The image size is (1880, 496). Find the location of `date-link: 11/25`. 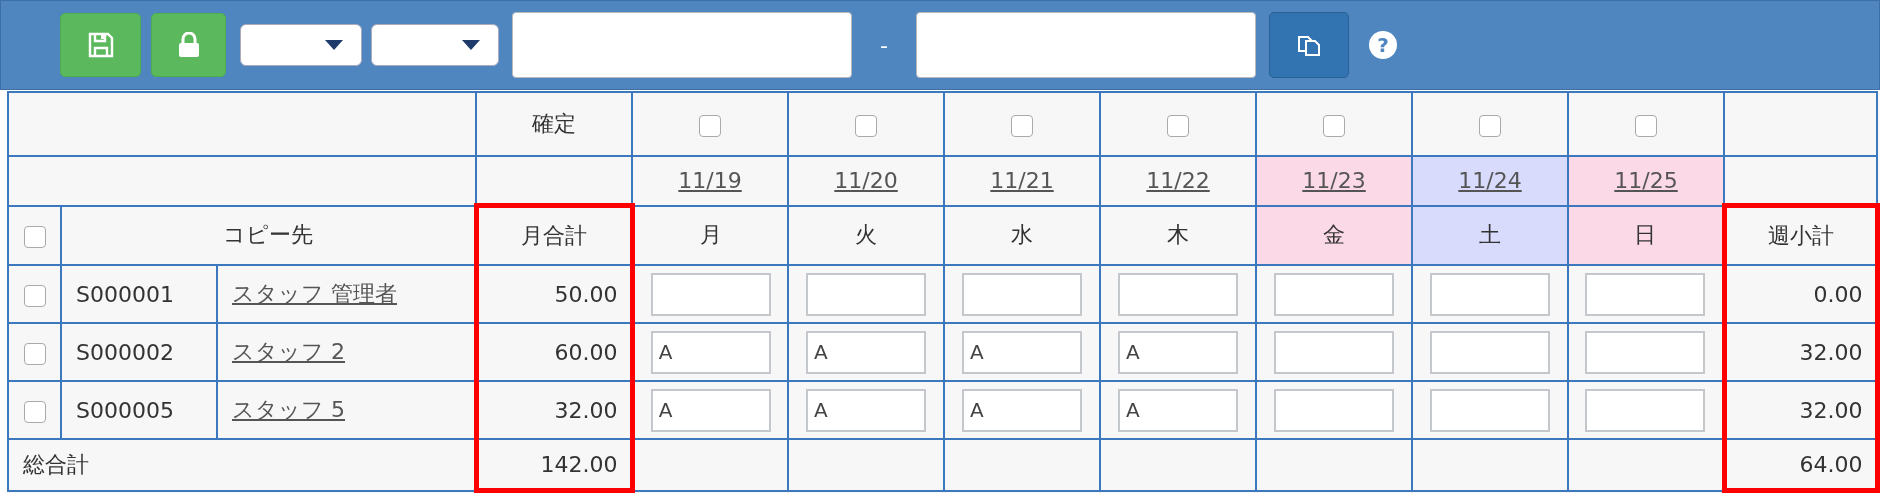

date-link: 11/25 is located at coordinates (1646, 181).